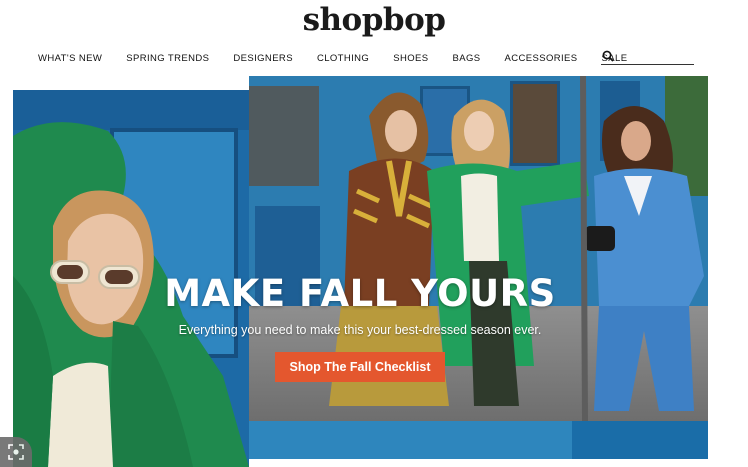 The height and width of the screenshot is (467, 748). Describe the element at coordinates (374, 20) in the screenshot. I see `shopbop-logo: shopbop` at that location.